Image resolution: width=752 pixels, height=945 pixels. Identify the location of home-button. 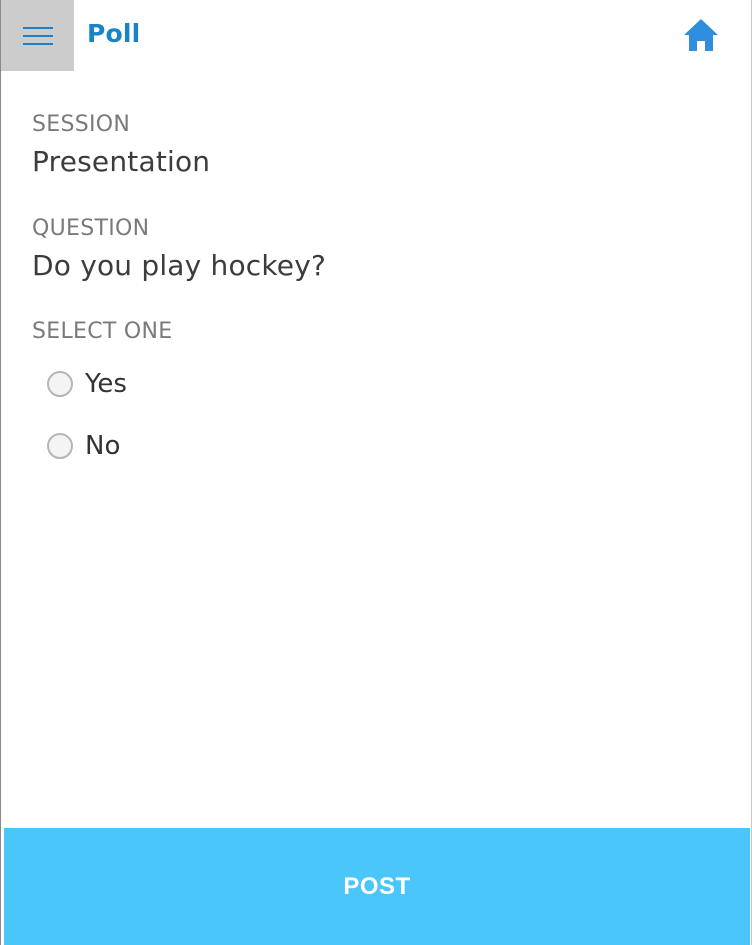
(701, 35).